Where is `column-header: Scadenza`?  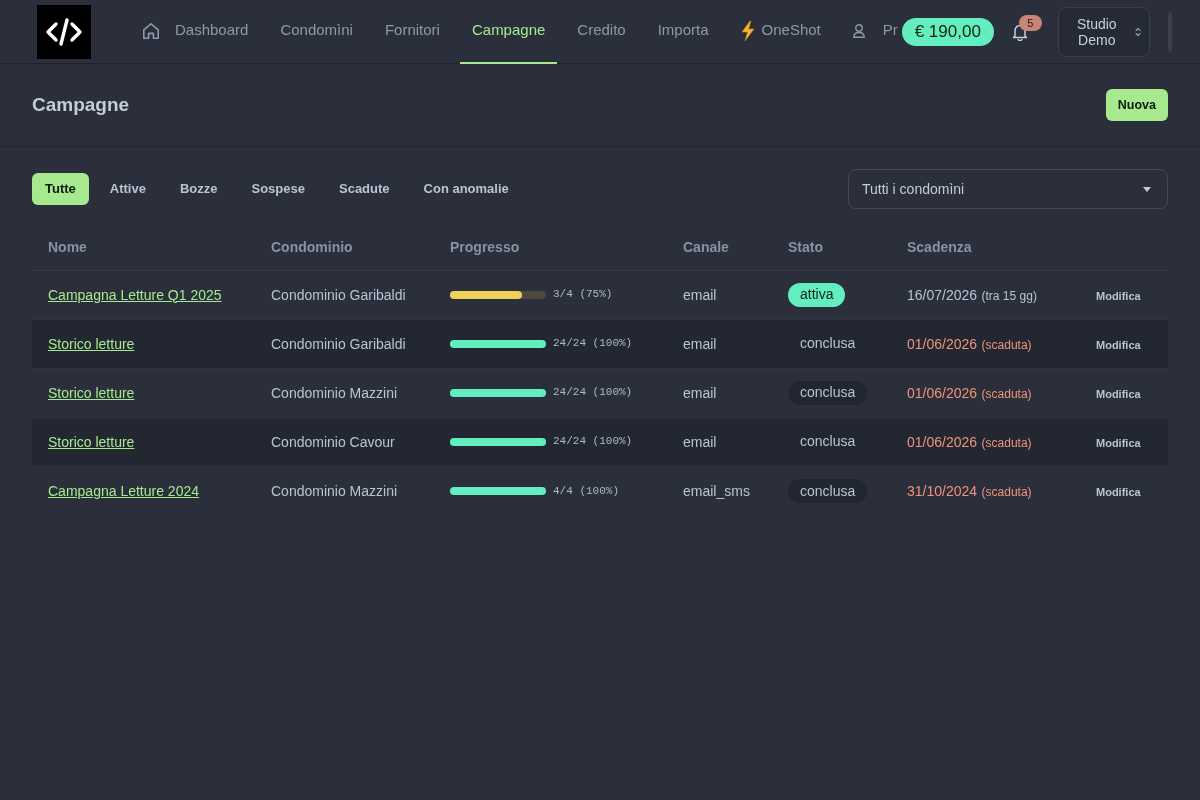
column-header: Scadenza is located at coordinates (939, 247).